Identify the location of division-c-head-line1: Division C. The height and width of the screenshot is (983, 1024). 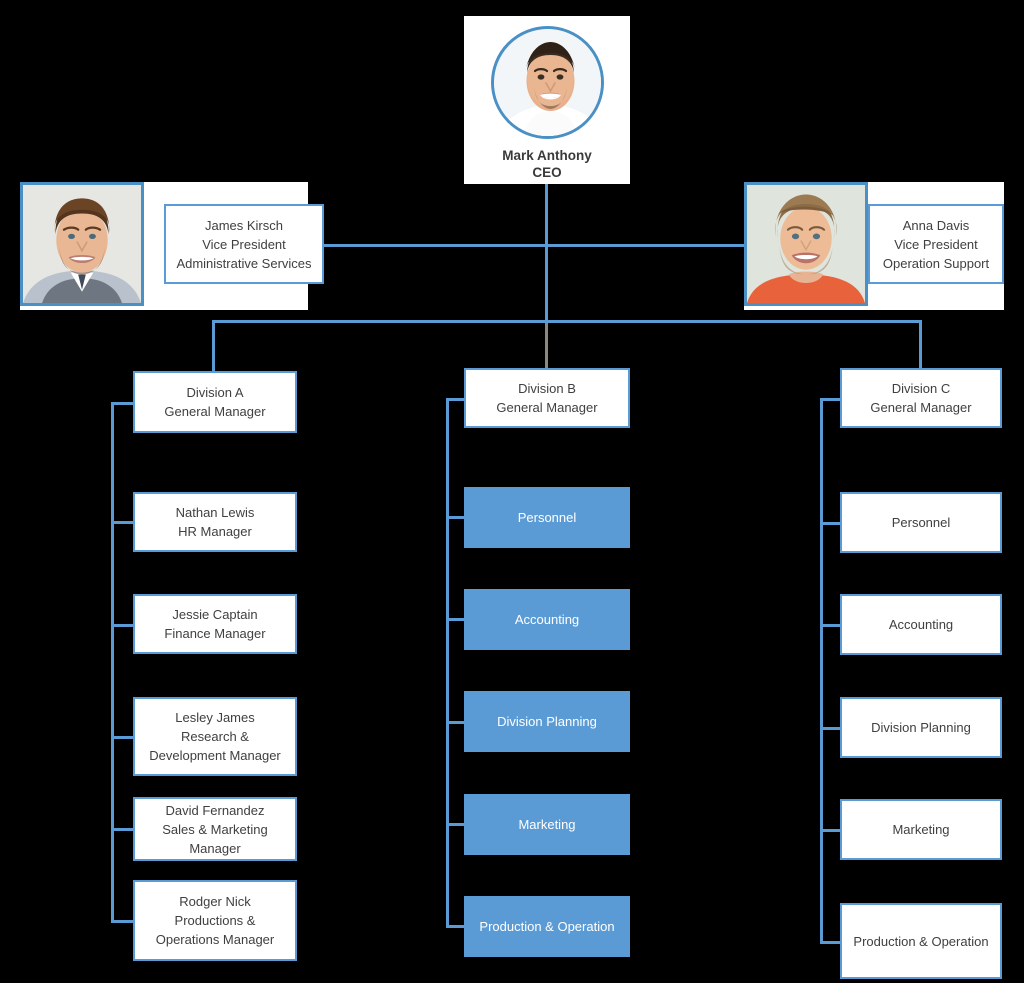
(921, 388).